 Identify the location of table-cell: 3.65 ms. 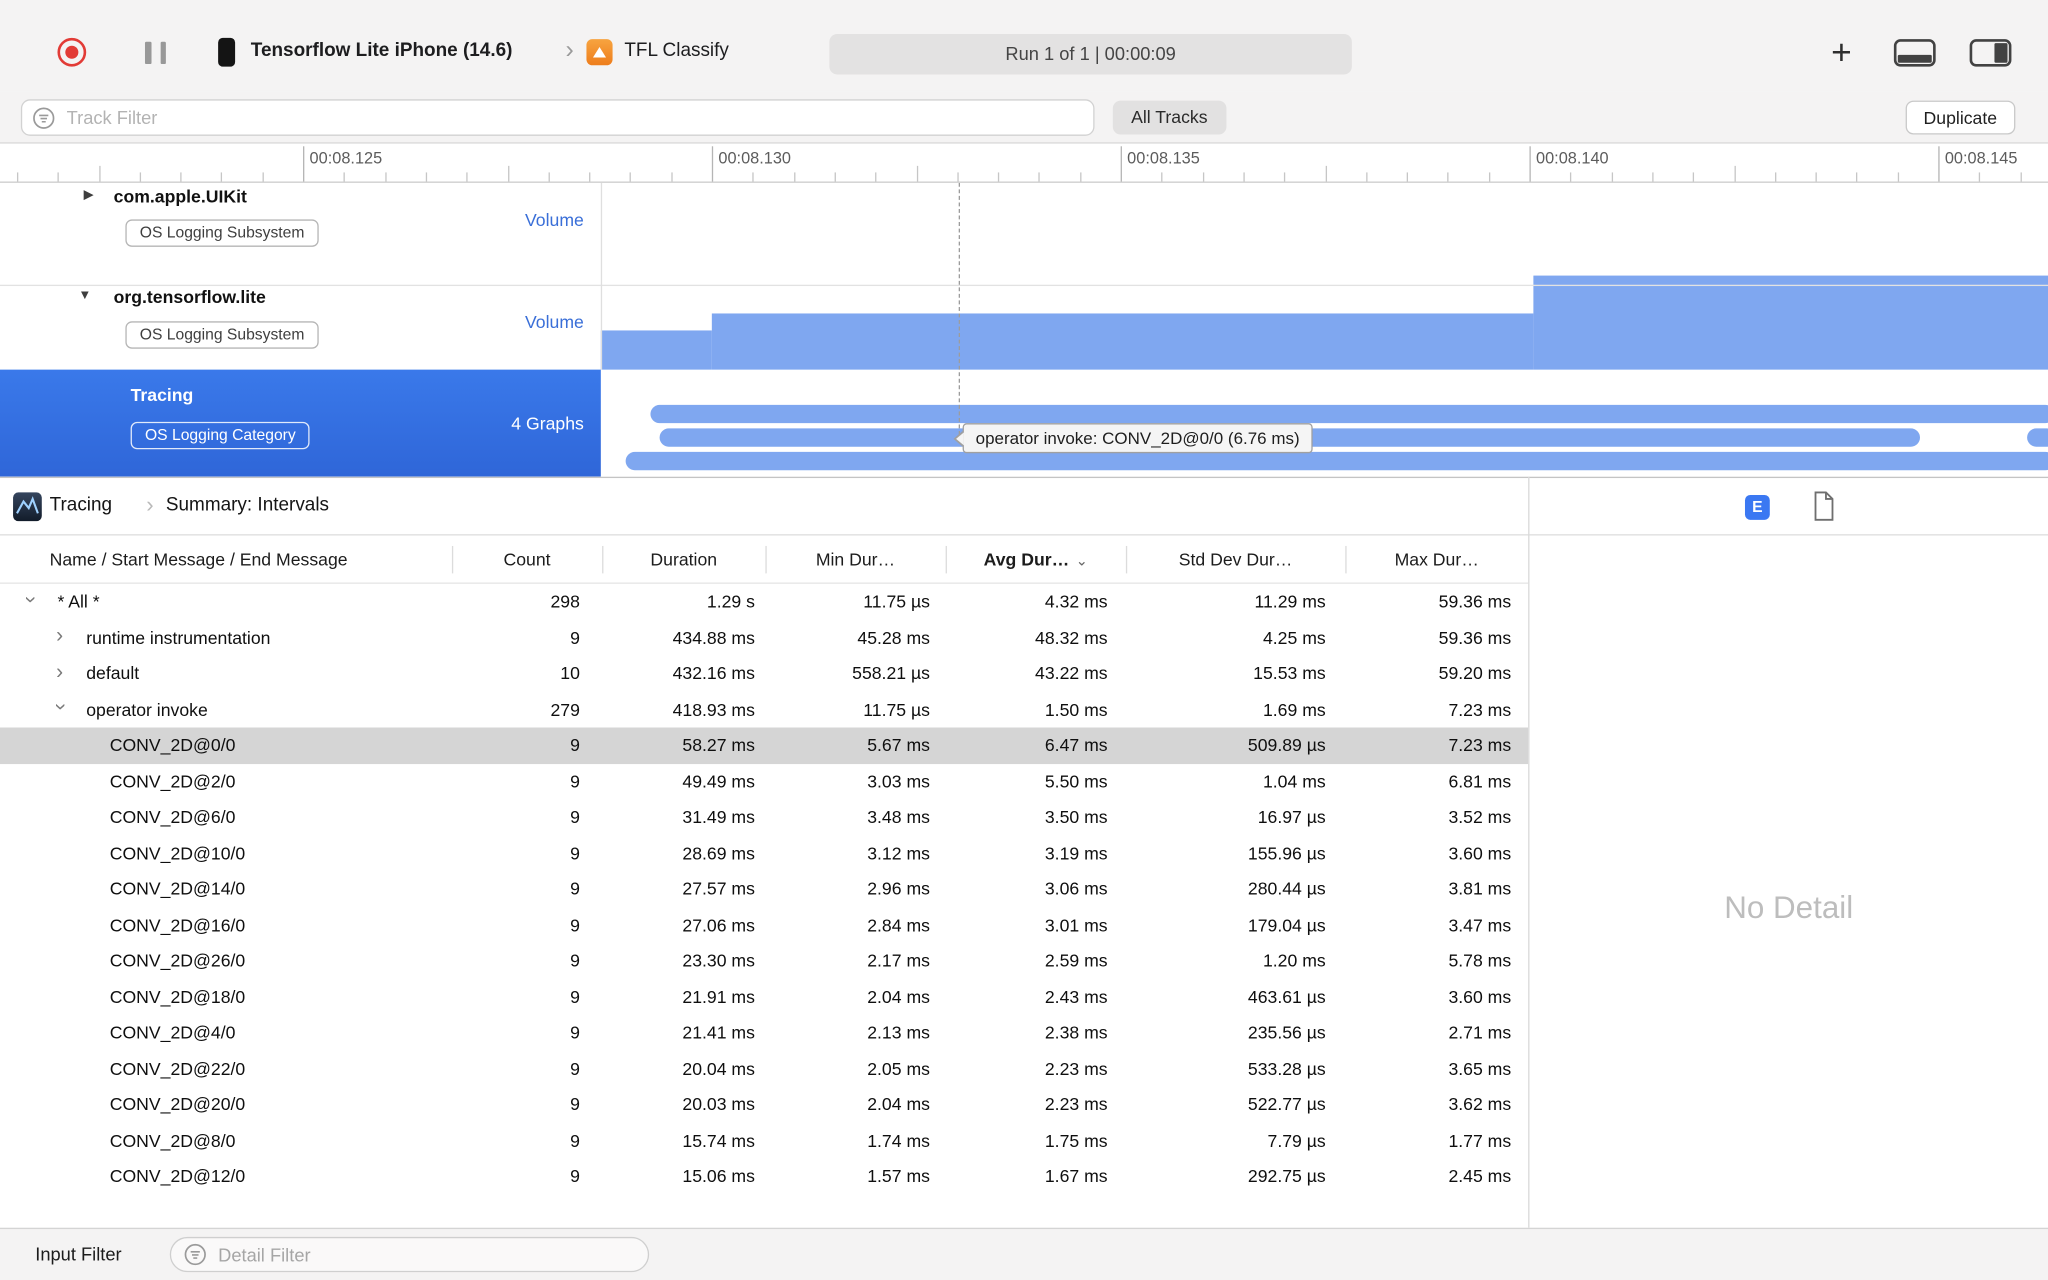
(1480, 1068).